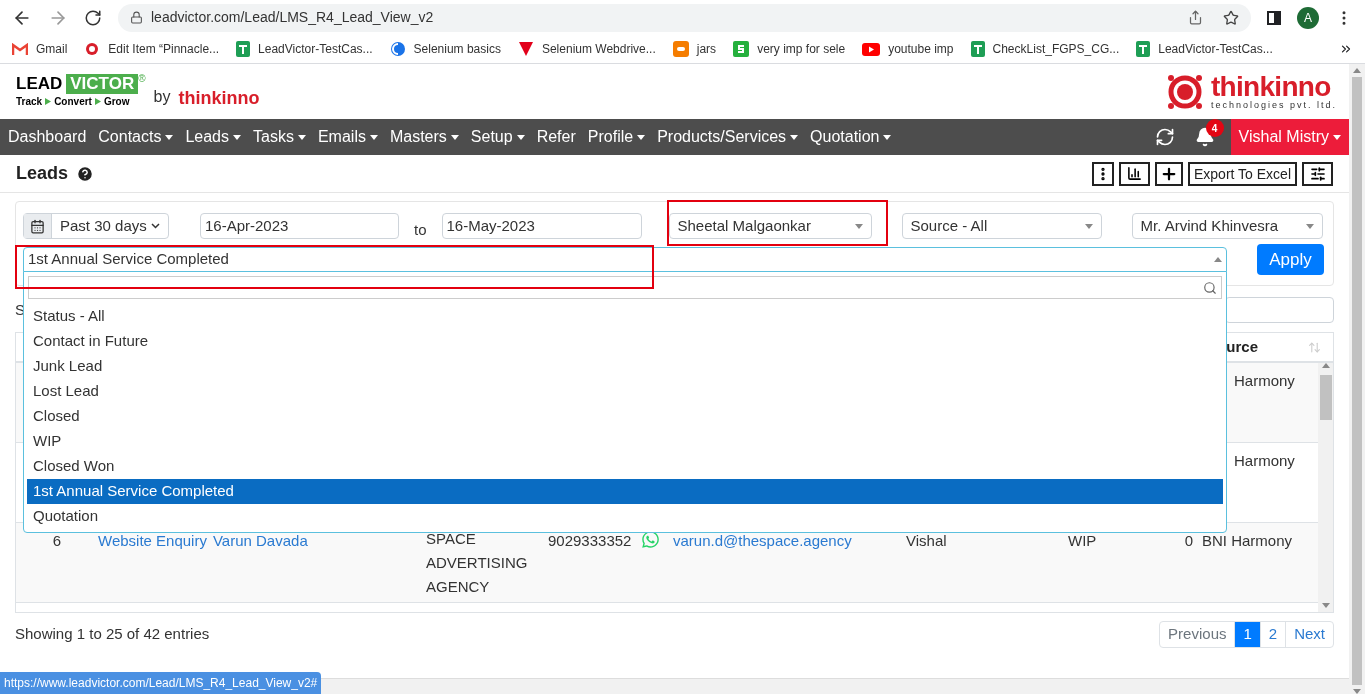 The width and height of the screenshot is (1365, 694). What do you see at coordinates (57, 541) in the screenshot?
I see `table-cell-text: 6` at bounding box center [57, 541].